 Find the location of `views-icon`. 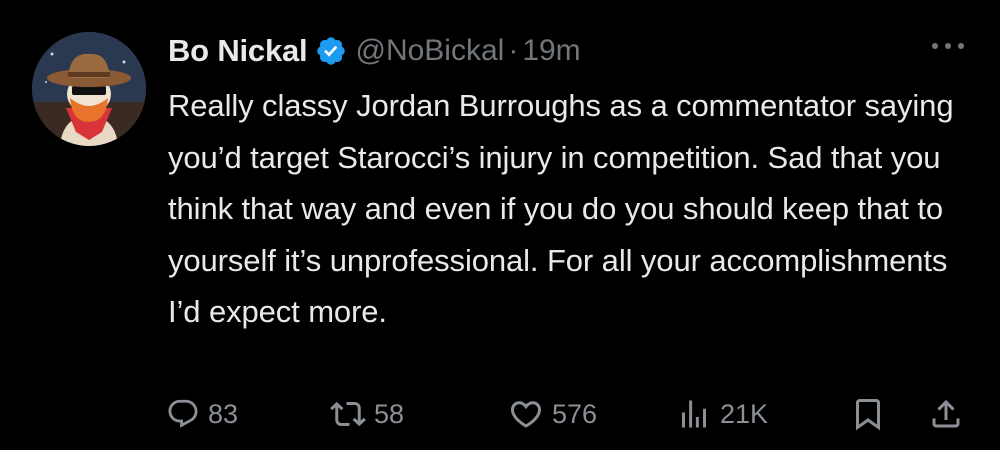

views-icon is located at coordinates (694, 414).